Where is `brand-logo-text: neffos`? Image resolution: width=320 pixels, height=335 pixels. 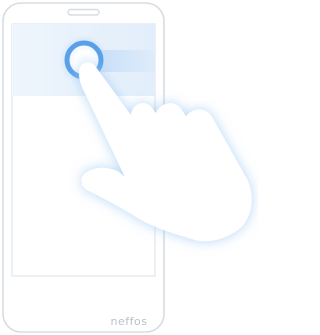
brand-logo-text: neffos is located at coordinates (129, 321).